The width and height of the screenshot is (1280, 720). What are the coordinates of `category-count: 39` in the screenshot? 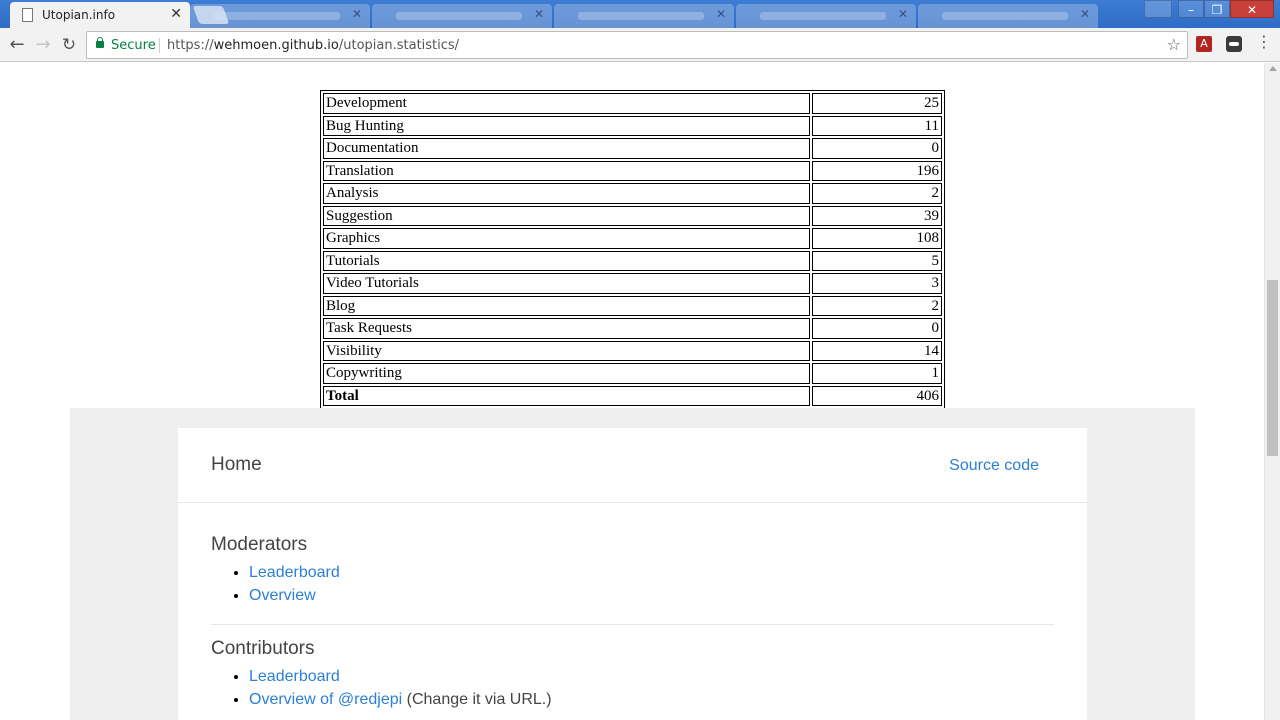 It's located at (877, 215).